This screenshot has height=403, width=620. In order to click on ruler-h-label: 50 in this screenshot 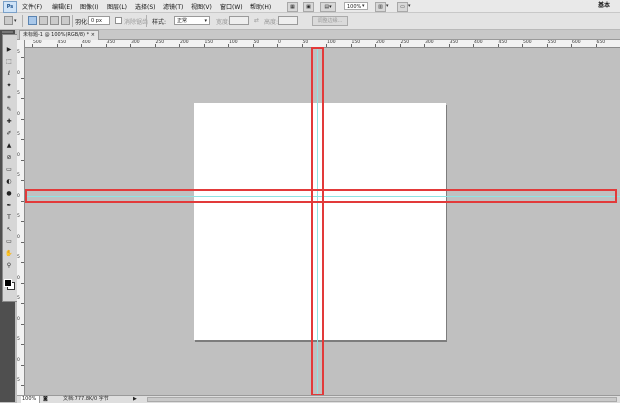, I will do `click(256, 42)`.